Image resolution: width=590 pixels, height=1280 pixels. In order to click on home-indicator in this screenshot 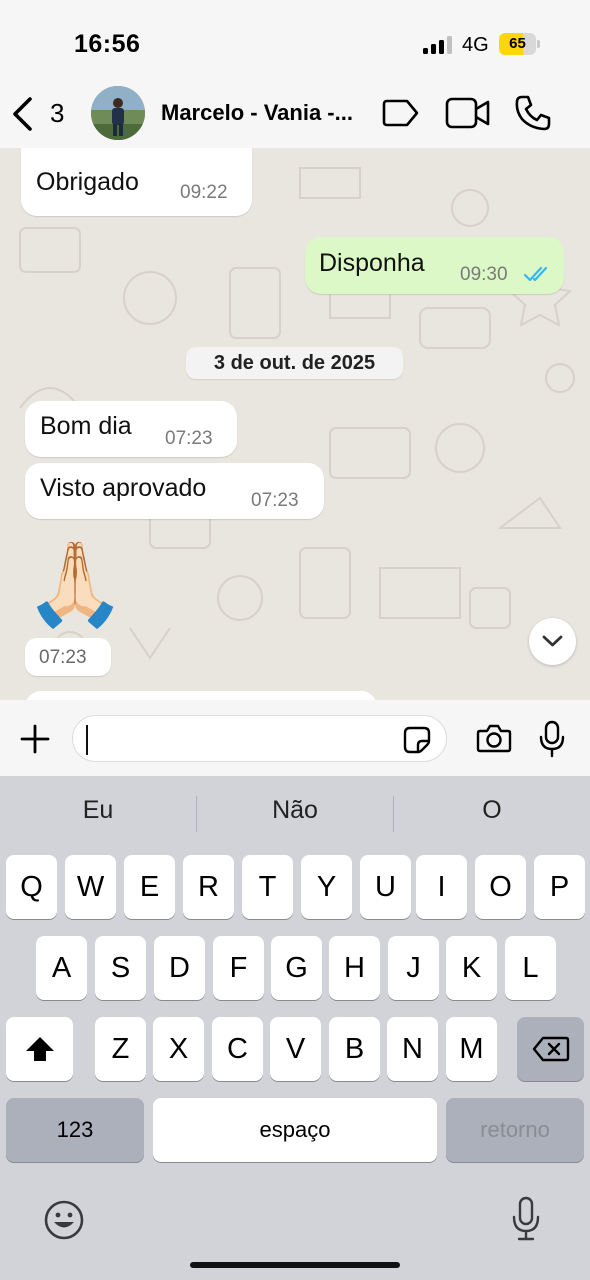, I will do `click(295, 1265)`.